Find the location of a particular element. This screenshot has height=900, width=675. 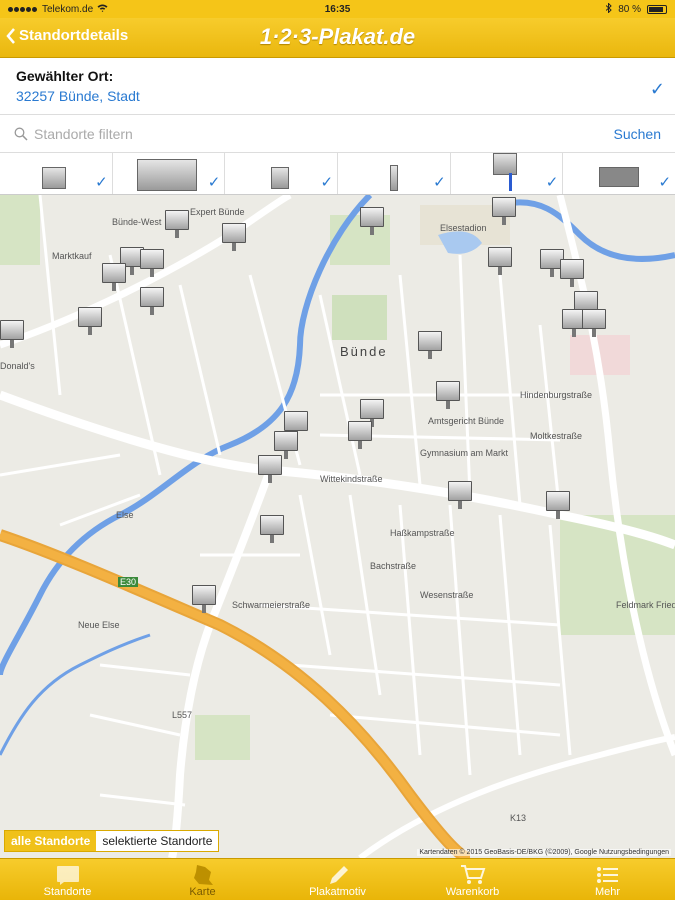

column-icon is located at coordinates (394, 178).